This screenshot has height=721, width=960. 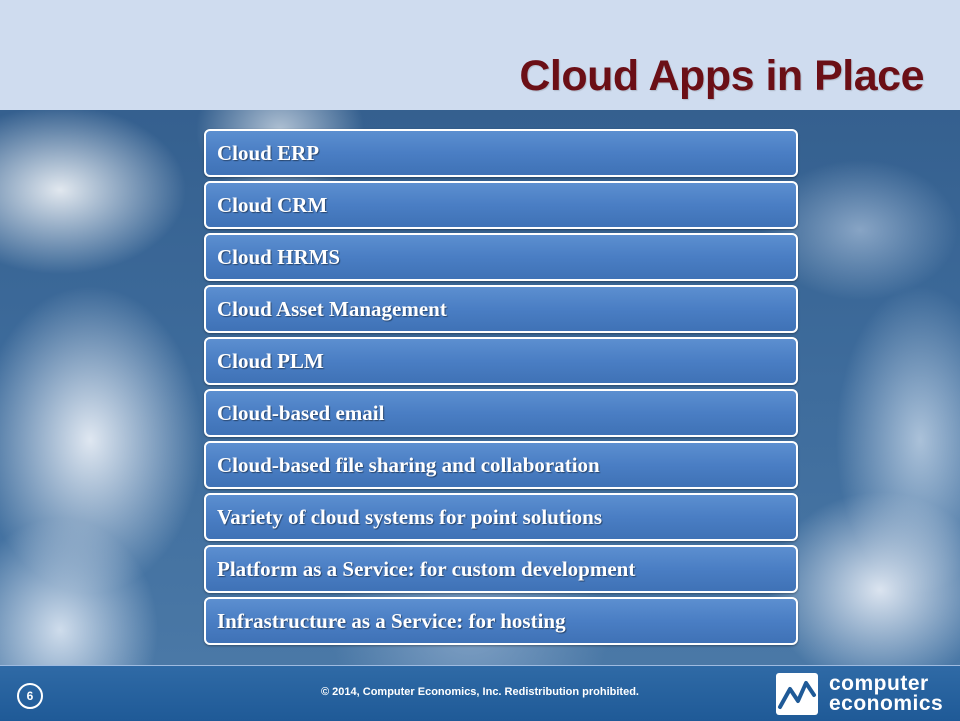 What do you see at coordinates (30, 696) in the screenshot?
I see `page-number-badge: 6` at bounding box center [30, 696].